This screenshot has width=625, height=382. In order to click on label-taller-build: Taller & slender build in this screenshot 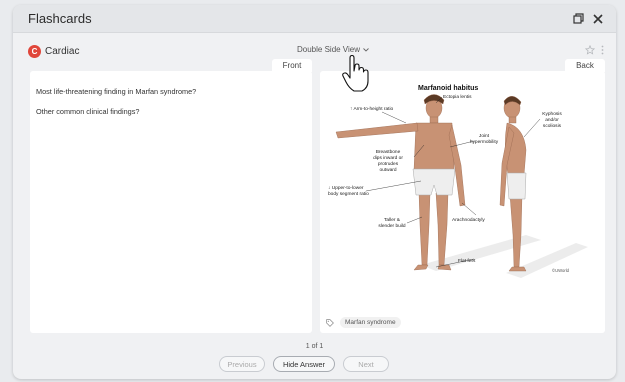, I will do `click(392, 223)`.